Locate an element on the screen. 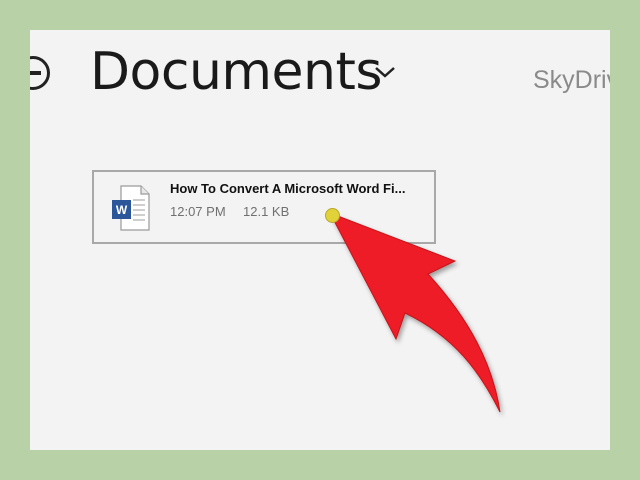  file-modified-time: 12:07 PM is located at coordinates (198, 211).